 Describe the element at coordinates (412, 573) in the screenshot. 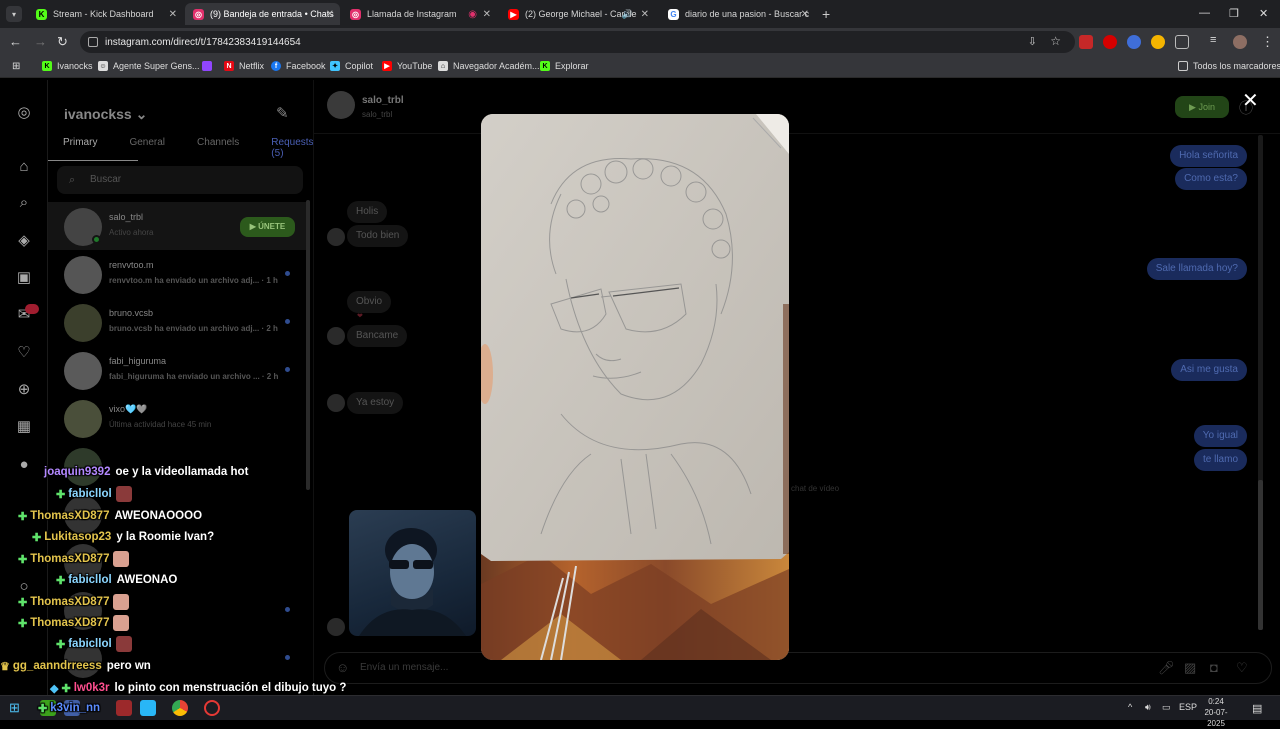

I see `shared-drawing-image` at that location.